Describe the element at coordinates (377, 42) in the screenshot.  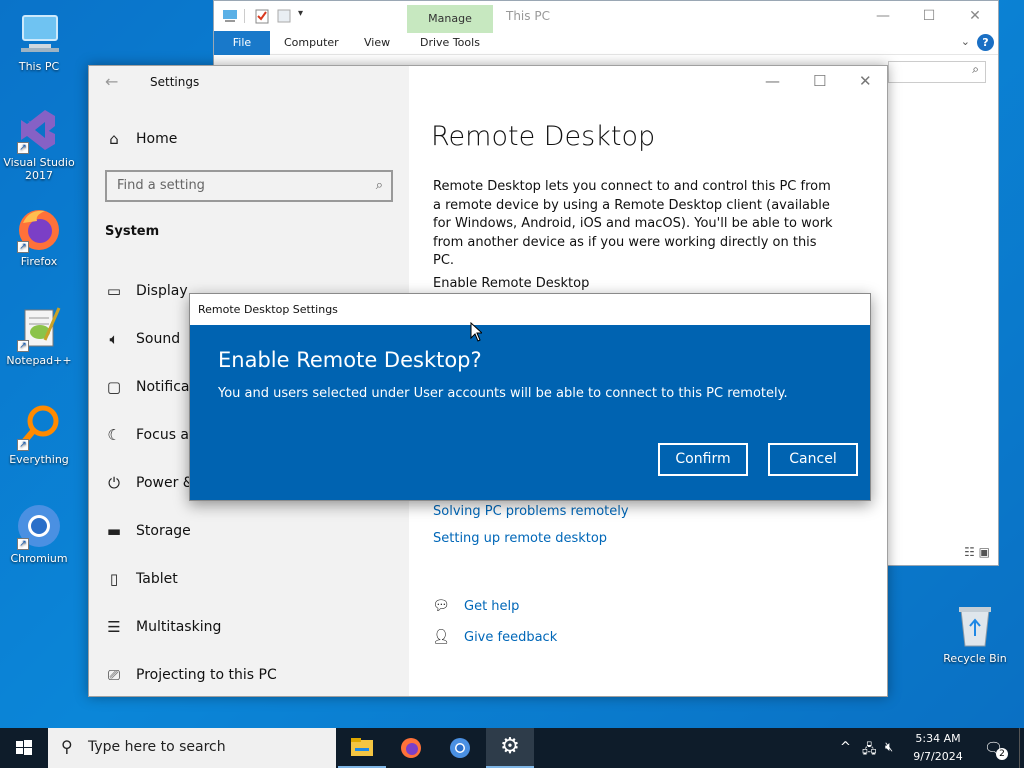
I see `tab-view: View` at that location.